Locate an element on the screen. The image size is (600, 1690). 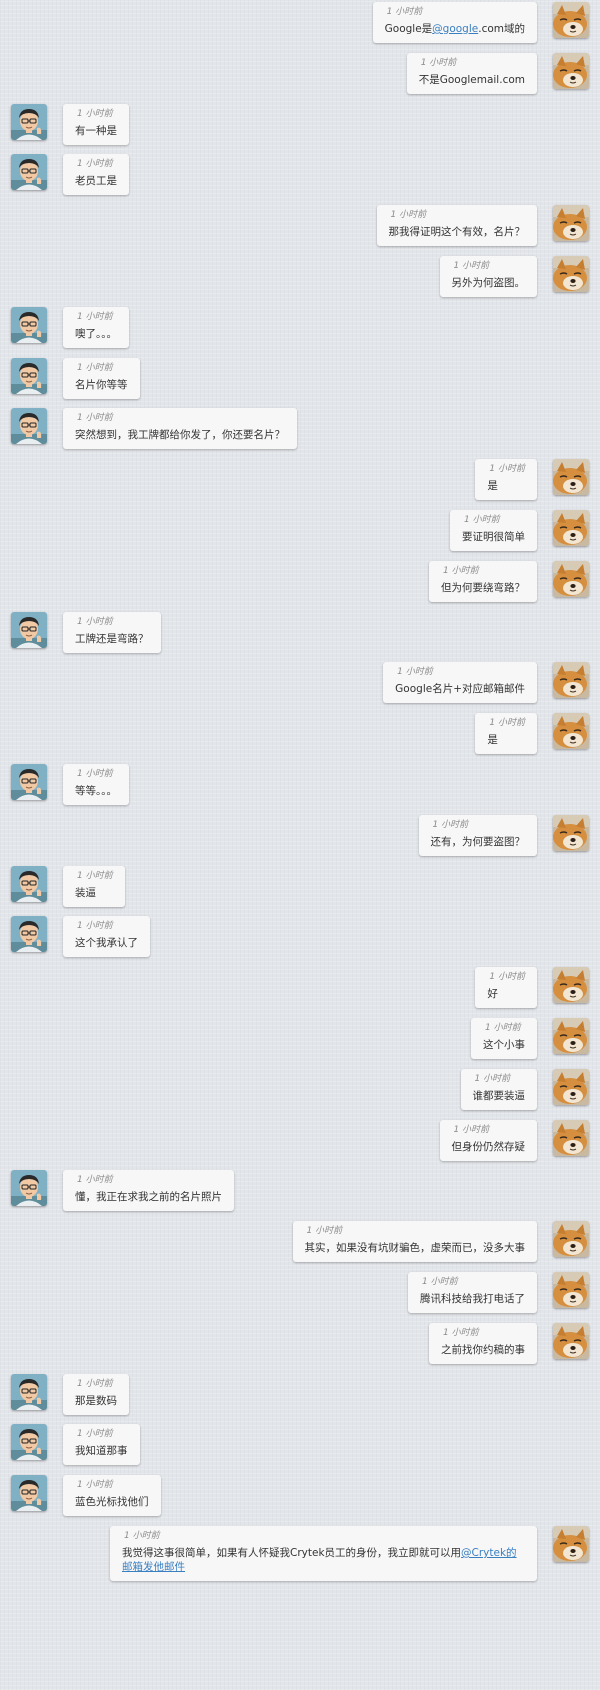
message-bubble: 1 小时前 但为何要绕弯路？ is located at coordinates (483, 581).